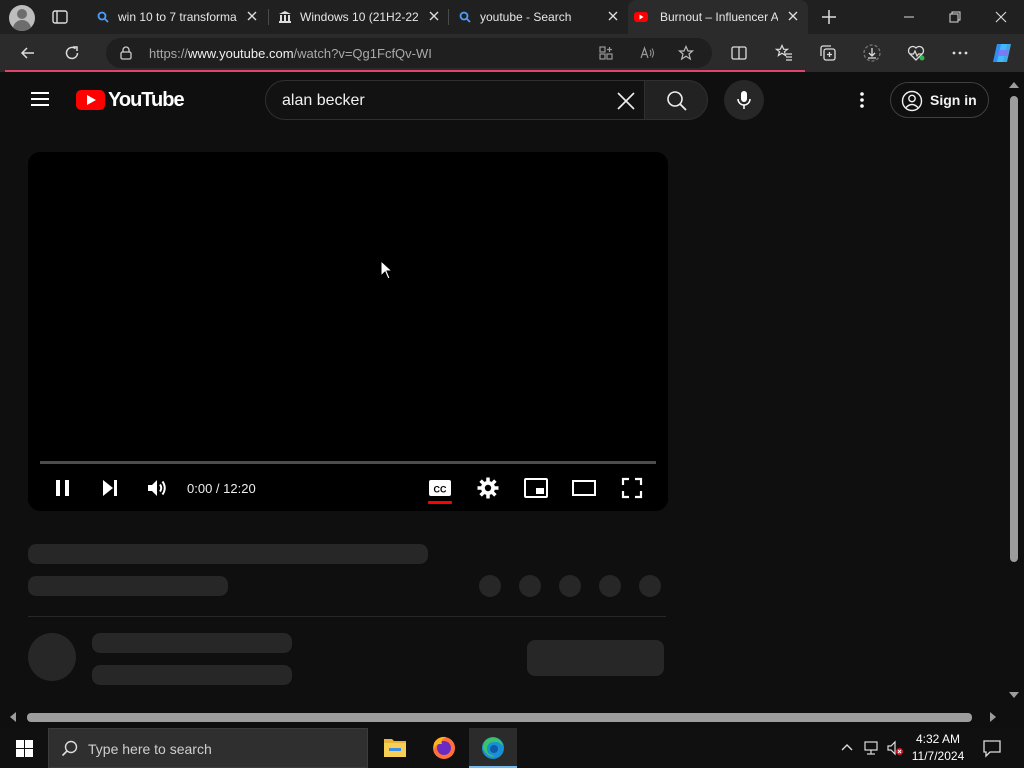  Describe the element at coordinates (347, 616) in the screenshot. I see `section-divider` at that location.